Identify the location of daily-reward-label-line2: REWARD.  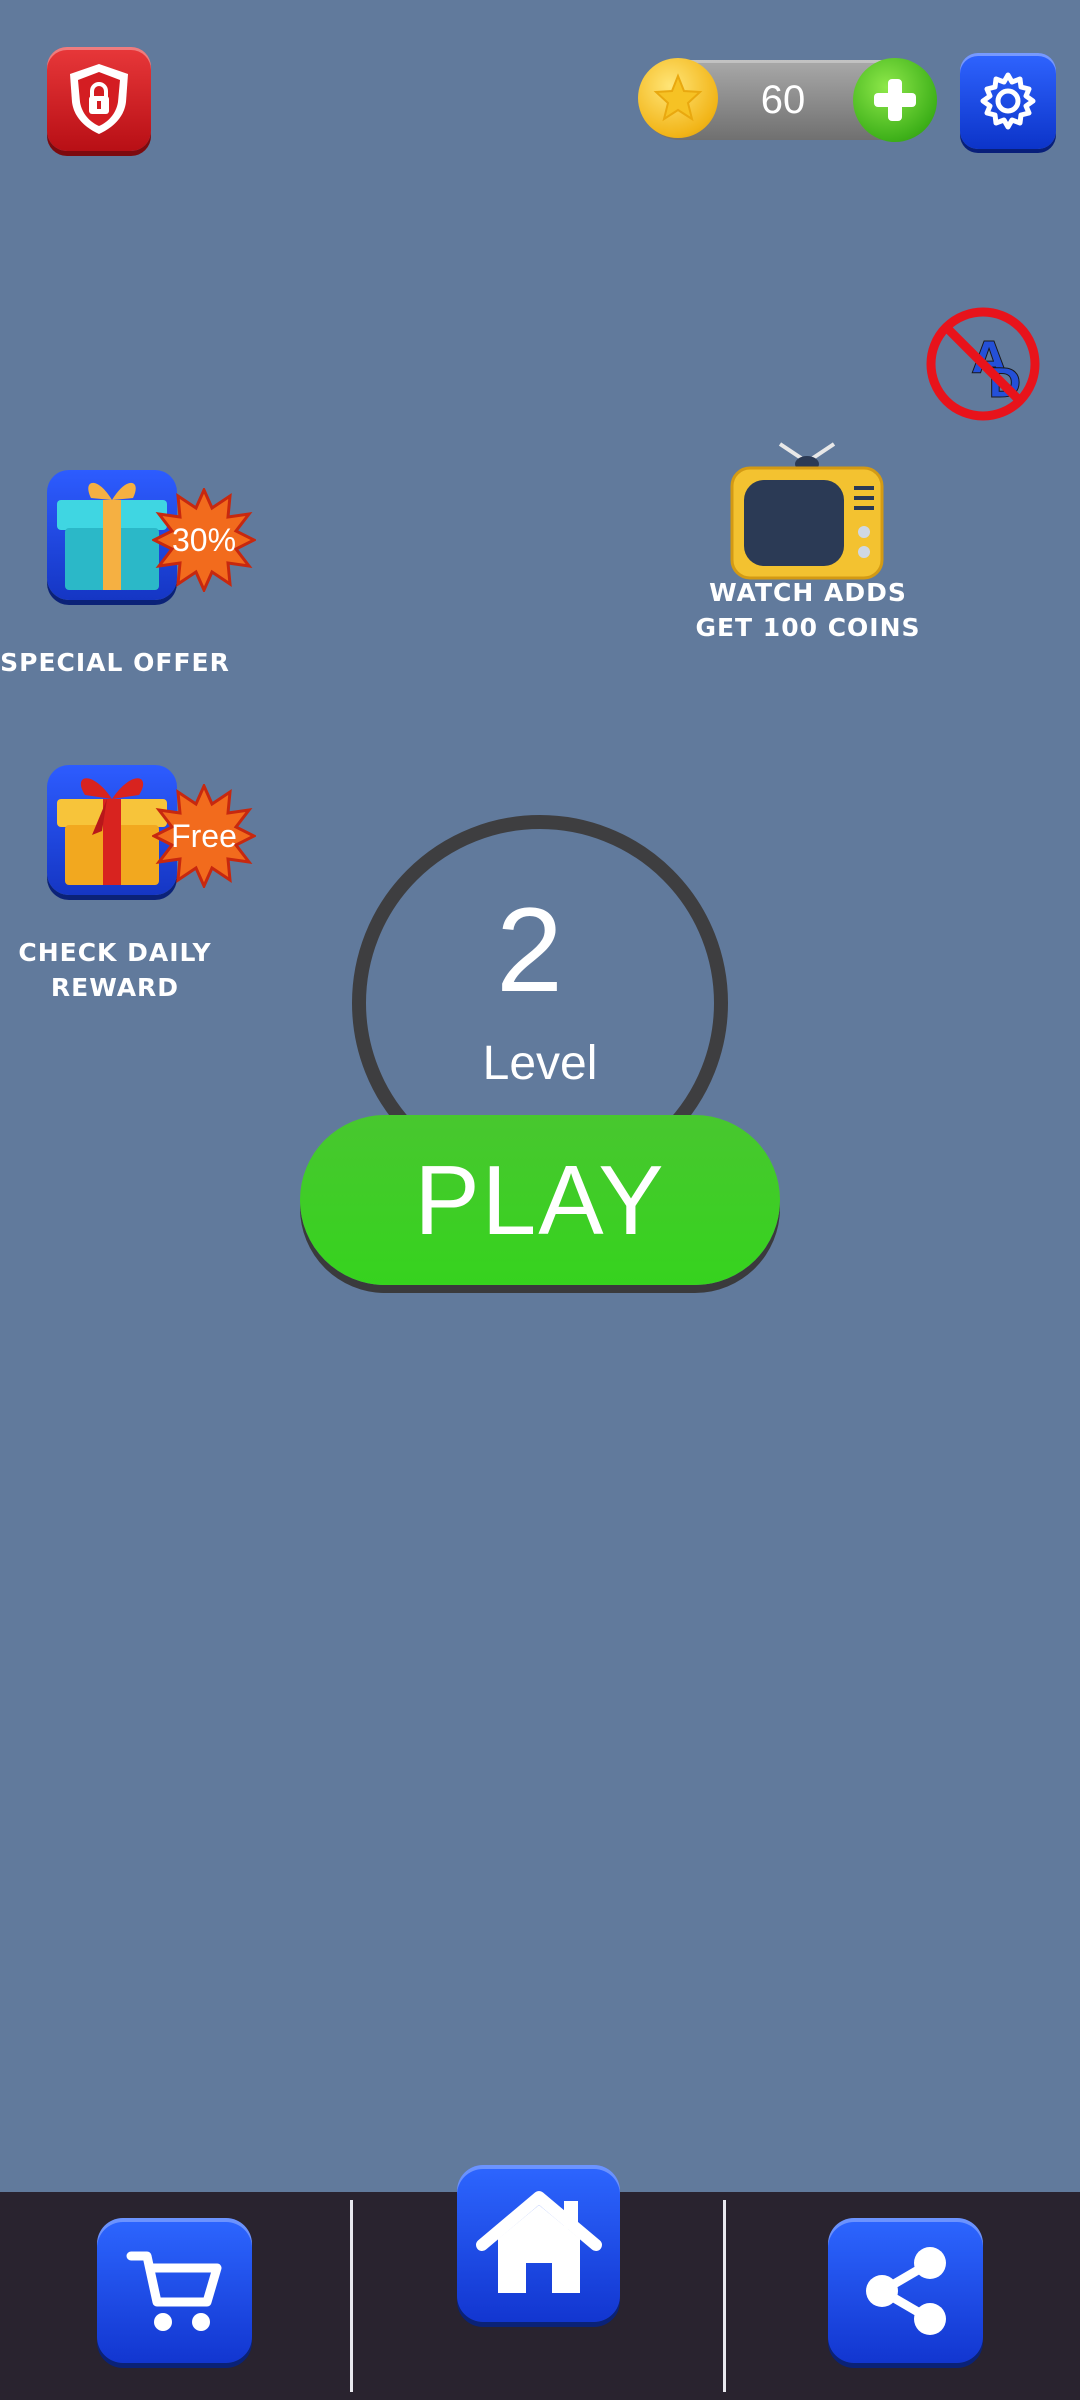
(115, 987).